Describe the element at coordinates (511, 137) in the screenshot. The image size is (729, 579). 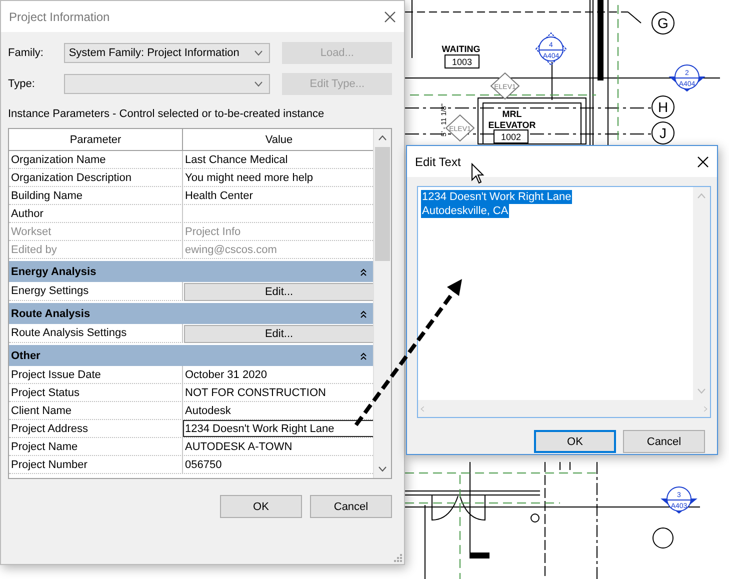
I see `room-number-tag: 1002` at that location.